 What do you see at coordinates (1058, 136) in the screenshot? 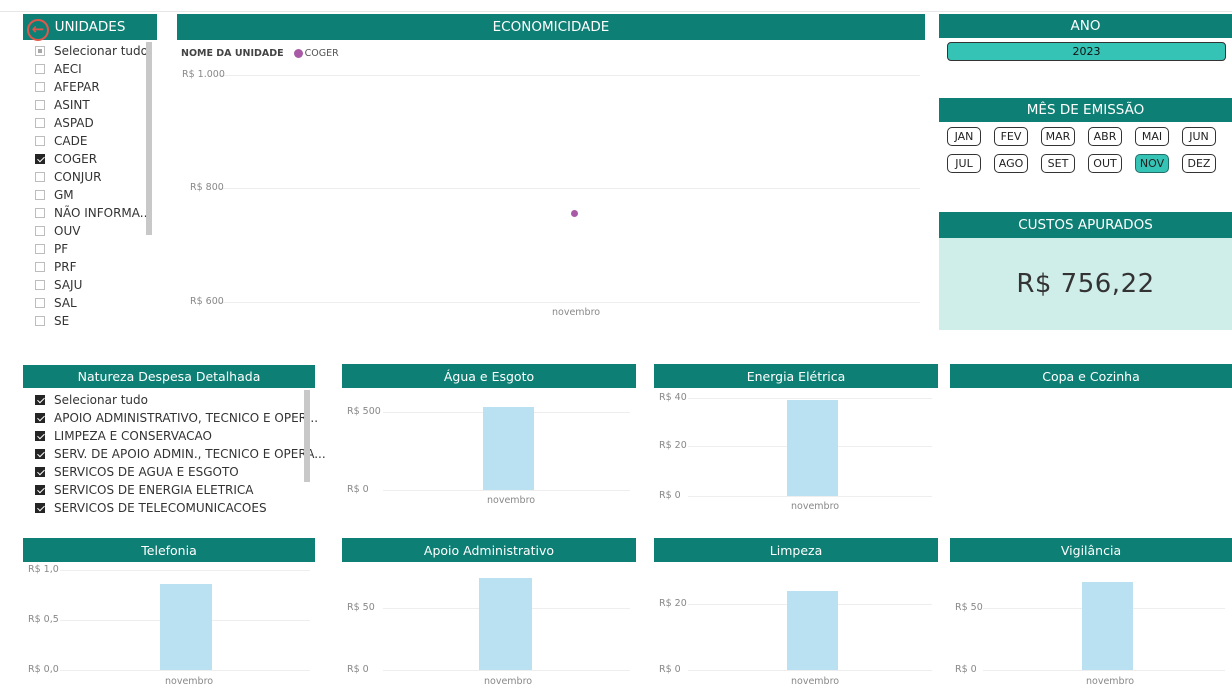
I see `month-button-mar: MAR` at bounding box center [1058, 136].